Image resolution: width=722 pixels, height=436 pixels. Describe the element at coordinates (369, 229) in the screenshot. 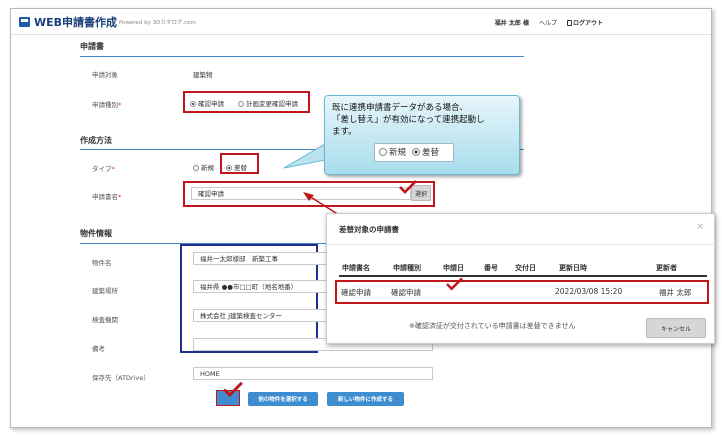

I see `dialog-title: 差替対象の申請書` at that location.